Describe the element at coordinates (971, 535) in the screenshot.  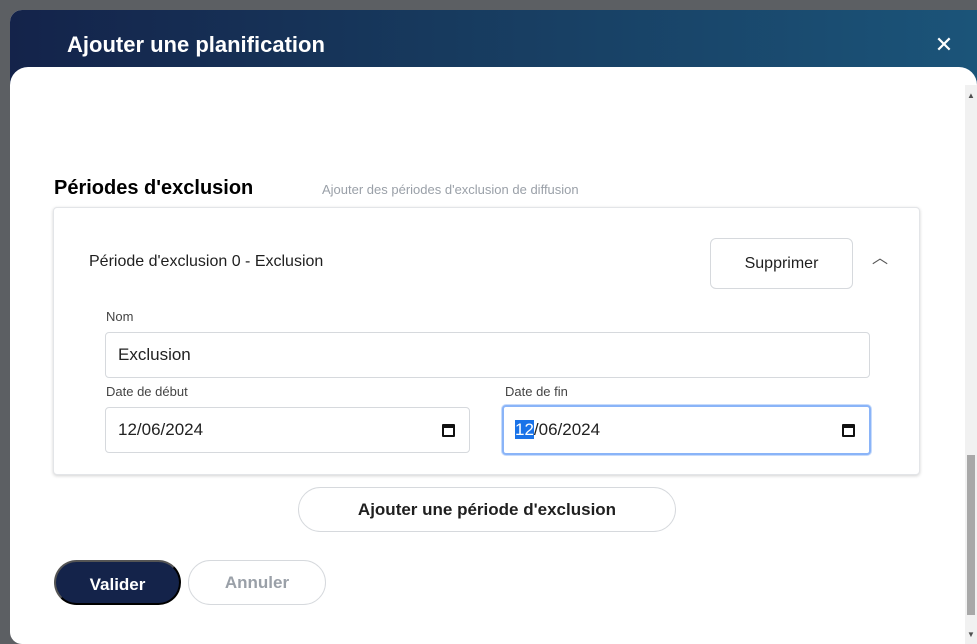
I see `scrollbar-thumb` at that location.